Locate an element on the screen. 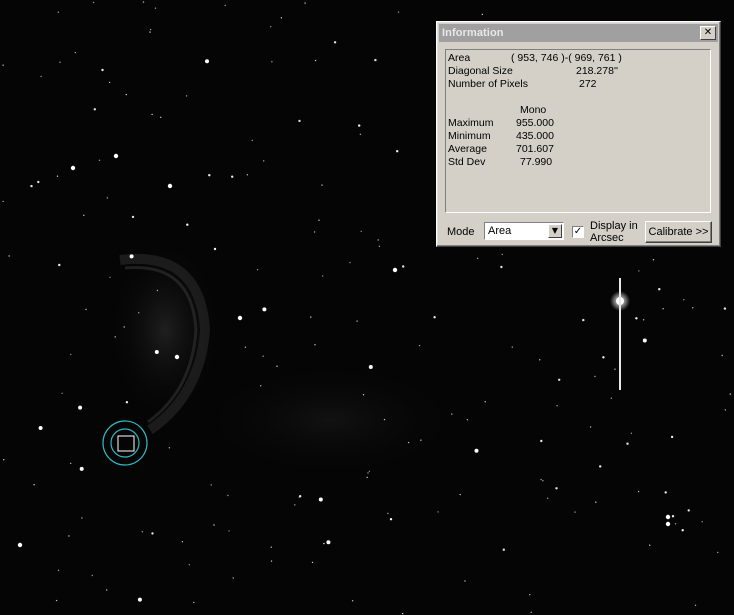 The height and width of the screenshot is (615, 734). average-value: 701.607 is located at coordinates (535, 149).